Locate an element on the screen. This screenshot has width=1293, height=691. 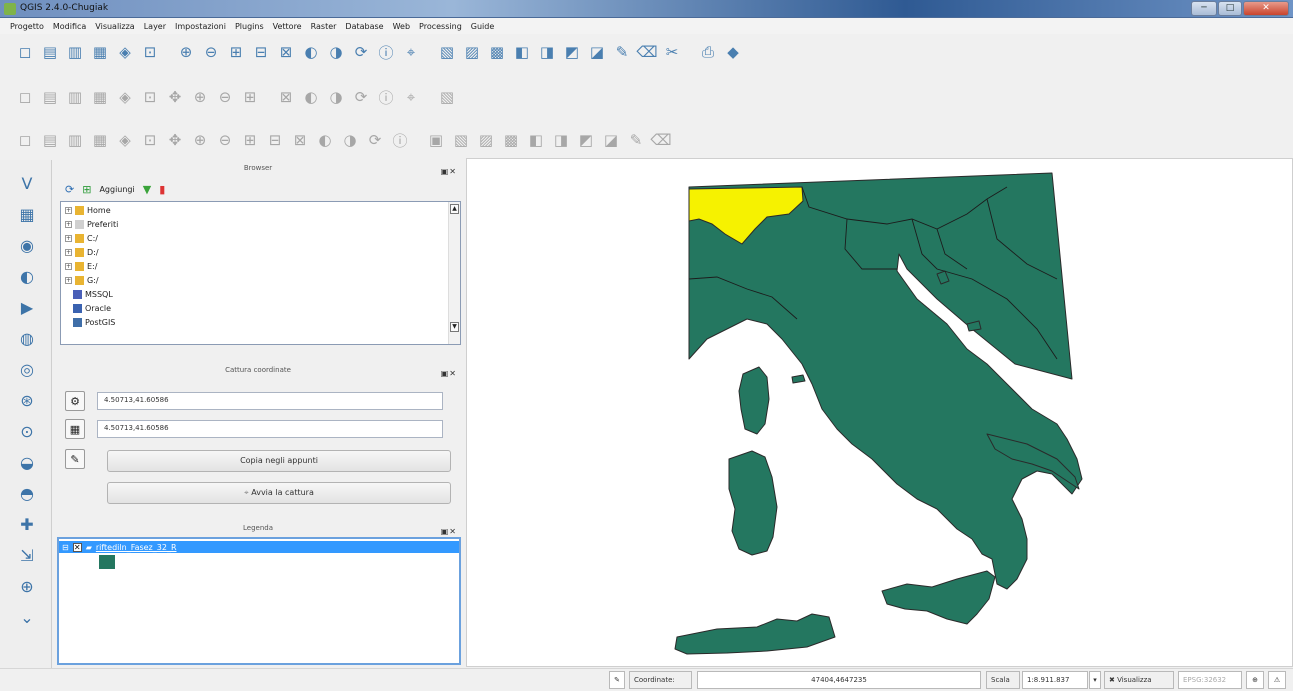
toggle-edit-icon: ▤ is located at coordinates (50, 97).